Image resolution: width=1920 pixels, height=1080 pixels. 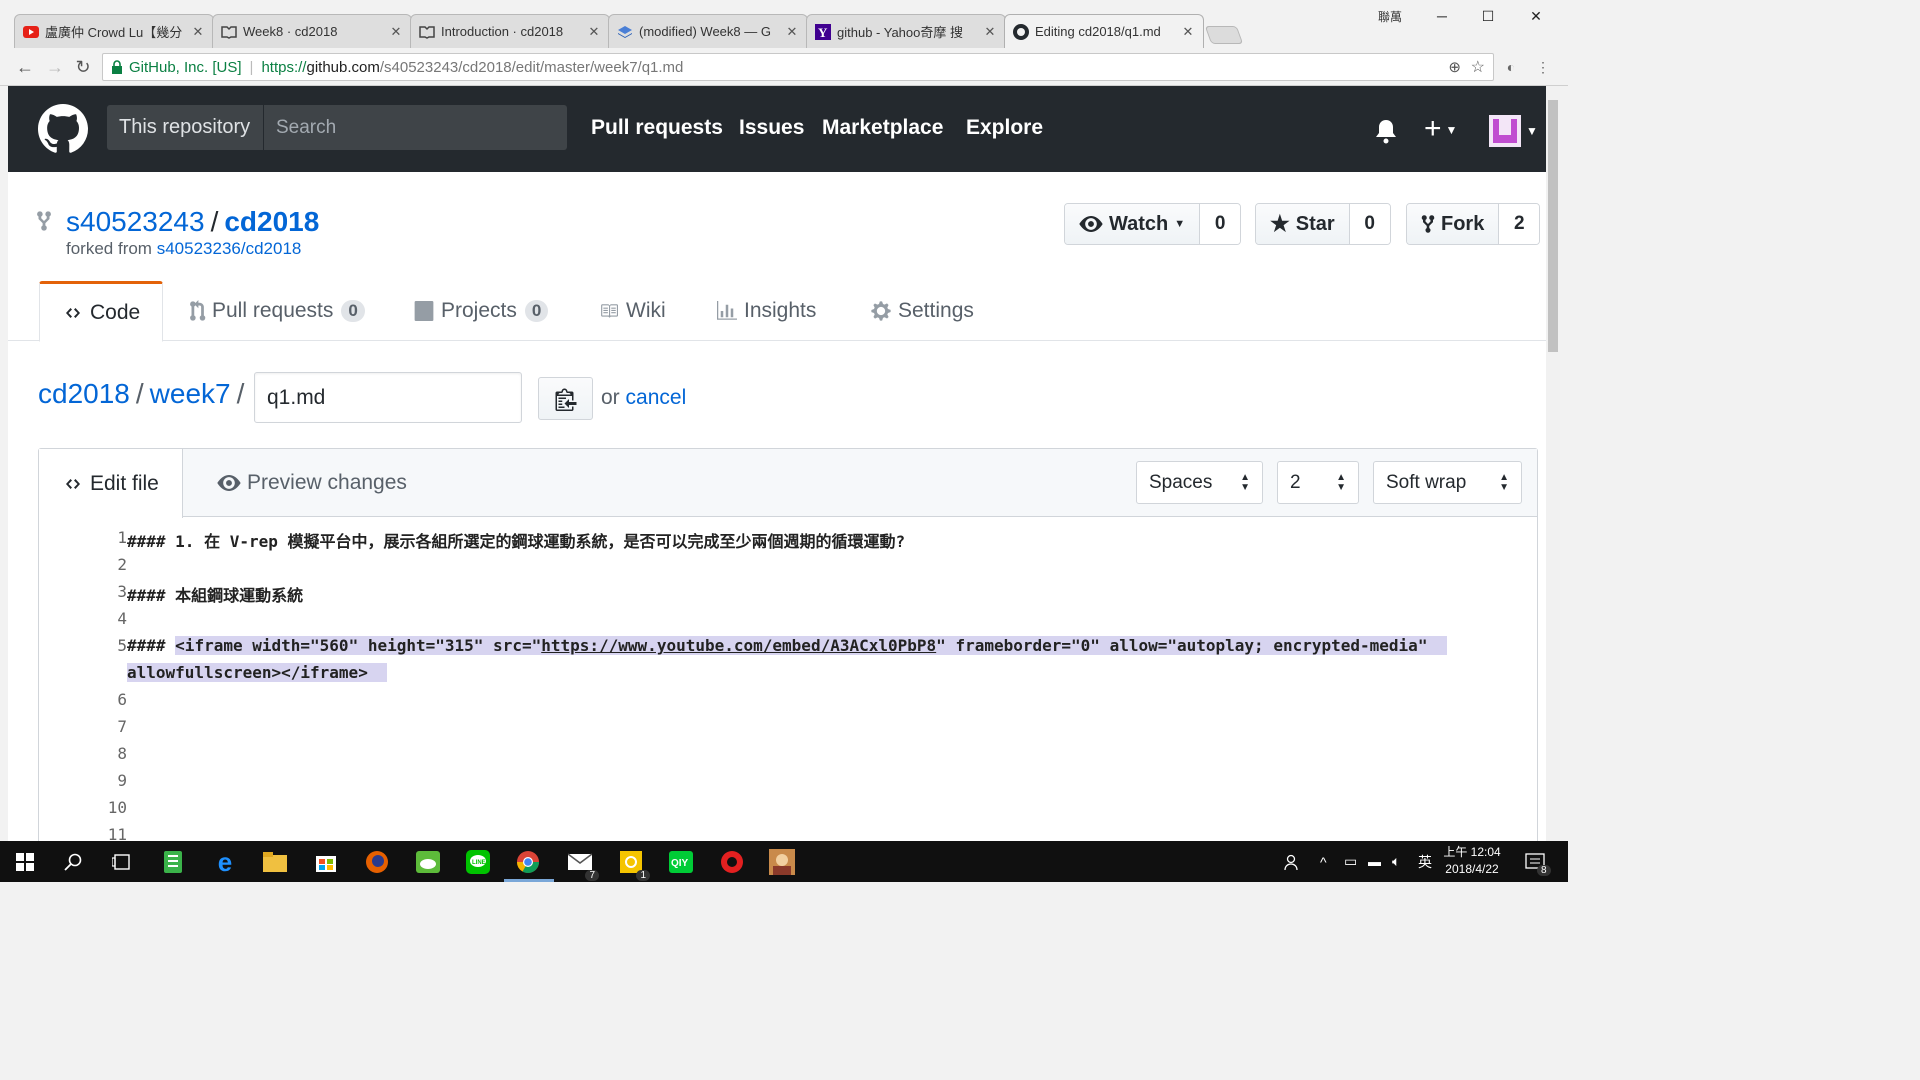 What do you see at coordinates (1488, 16) in the screenshot?
I see `maximize-icon: ☐` at bounding box center [1488, 16].